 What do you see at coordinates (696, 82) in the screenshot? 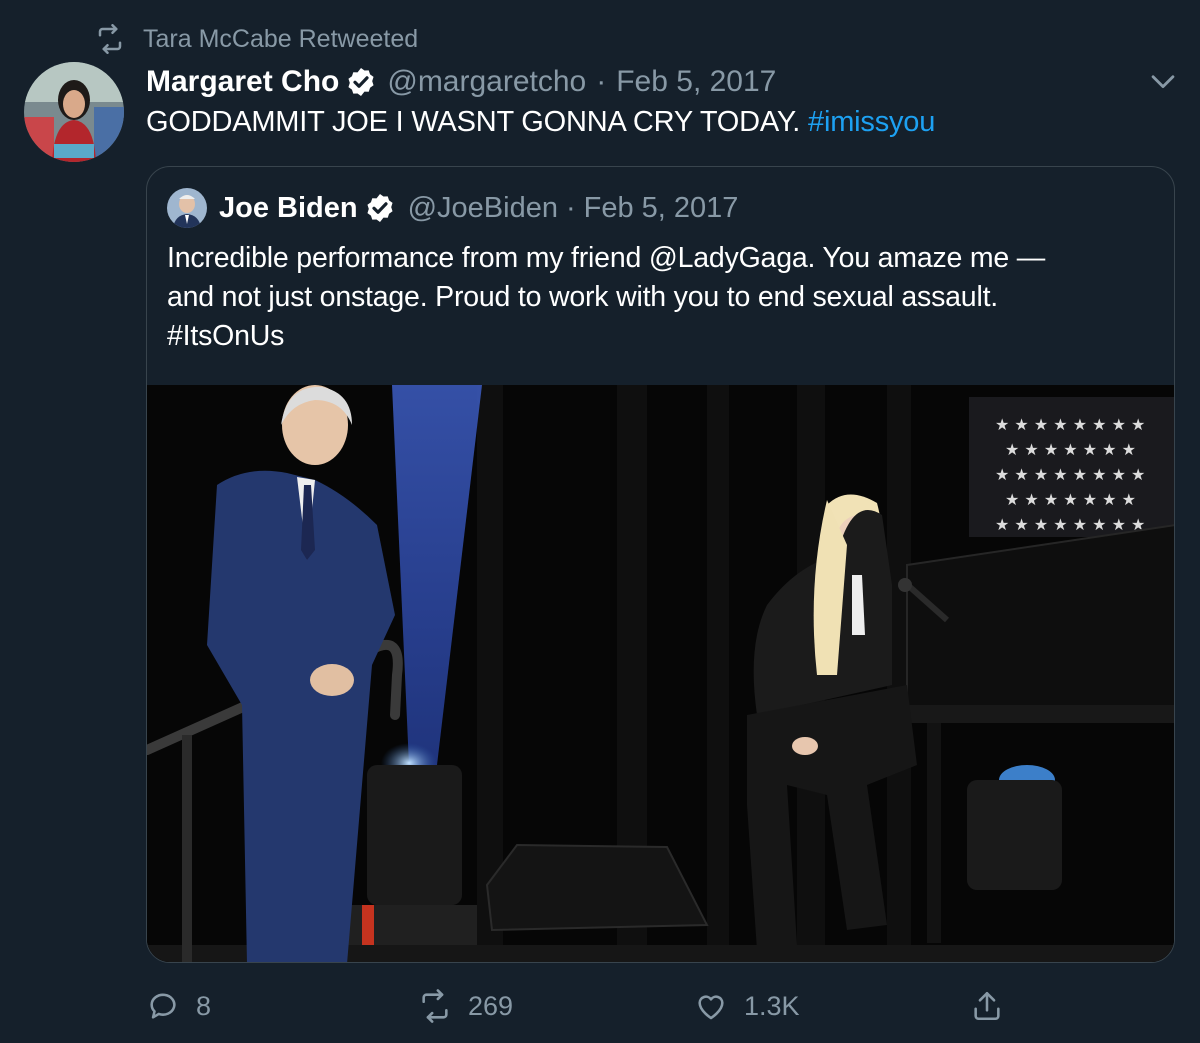
I see `tweet-date: Feb 5, 2017` at bounding box center [696, 82].